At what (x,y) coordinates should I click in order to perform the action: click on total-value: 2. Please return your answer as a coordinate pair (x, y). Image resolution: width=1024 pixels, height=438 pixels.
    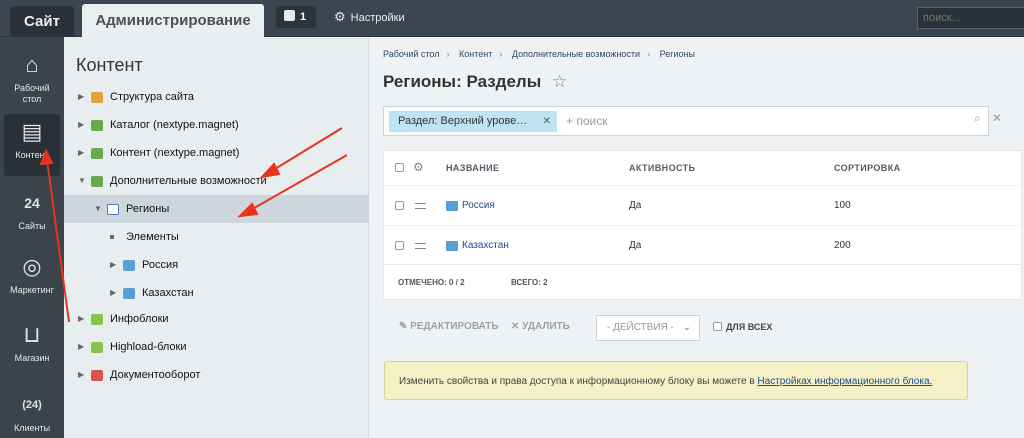
    Looking at the image, I should click on (545, 282).